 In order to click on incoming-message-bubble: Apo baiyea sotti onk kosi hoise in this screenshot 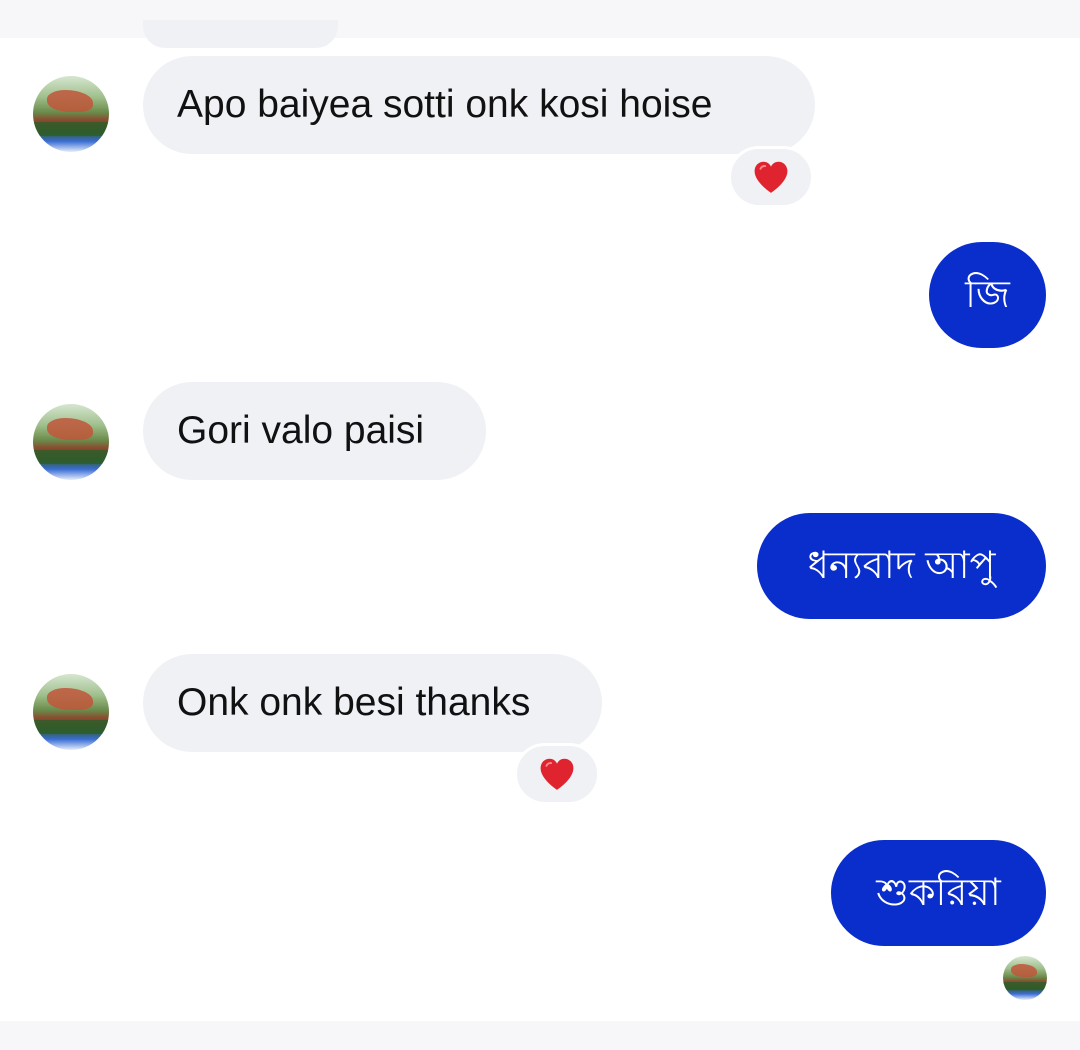, I will do `click(479, 105)`.